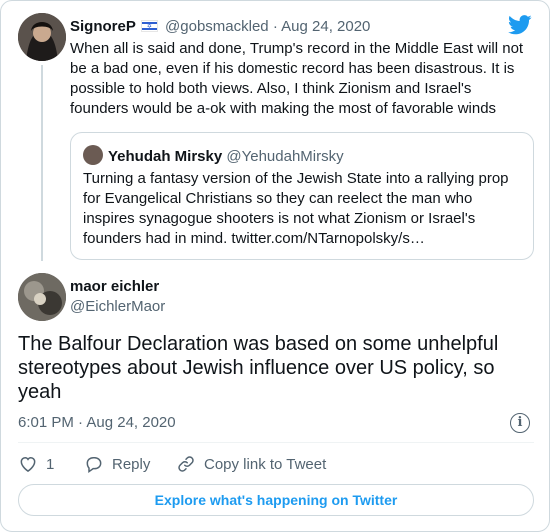 This screenshot has width=550, height=532. What do you see at coordinates (217, 26) in the screenshot?
I see `parent-author-handle: @gobsmackled` at bounding box center [217, 26].